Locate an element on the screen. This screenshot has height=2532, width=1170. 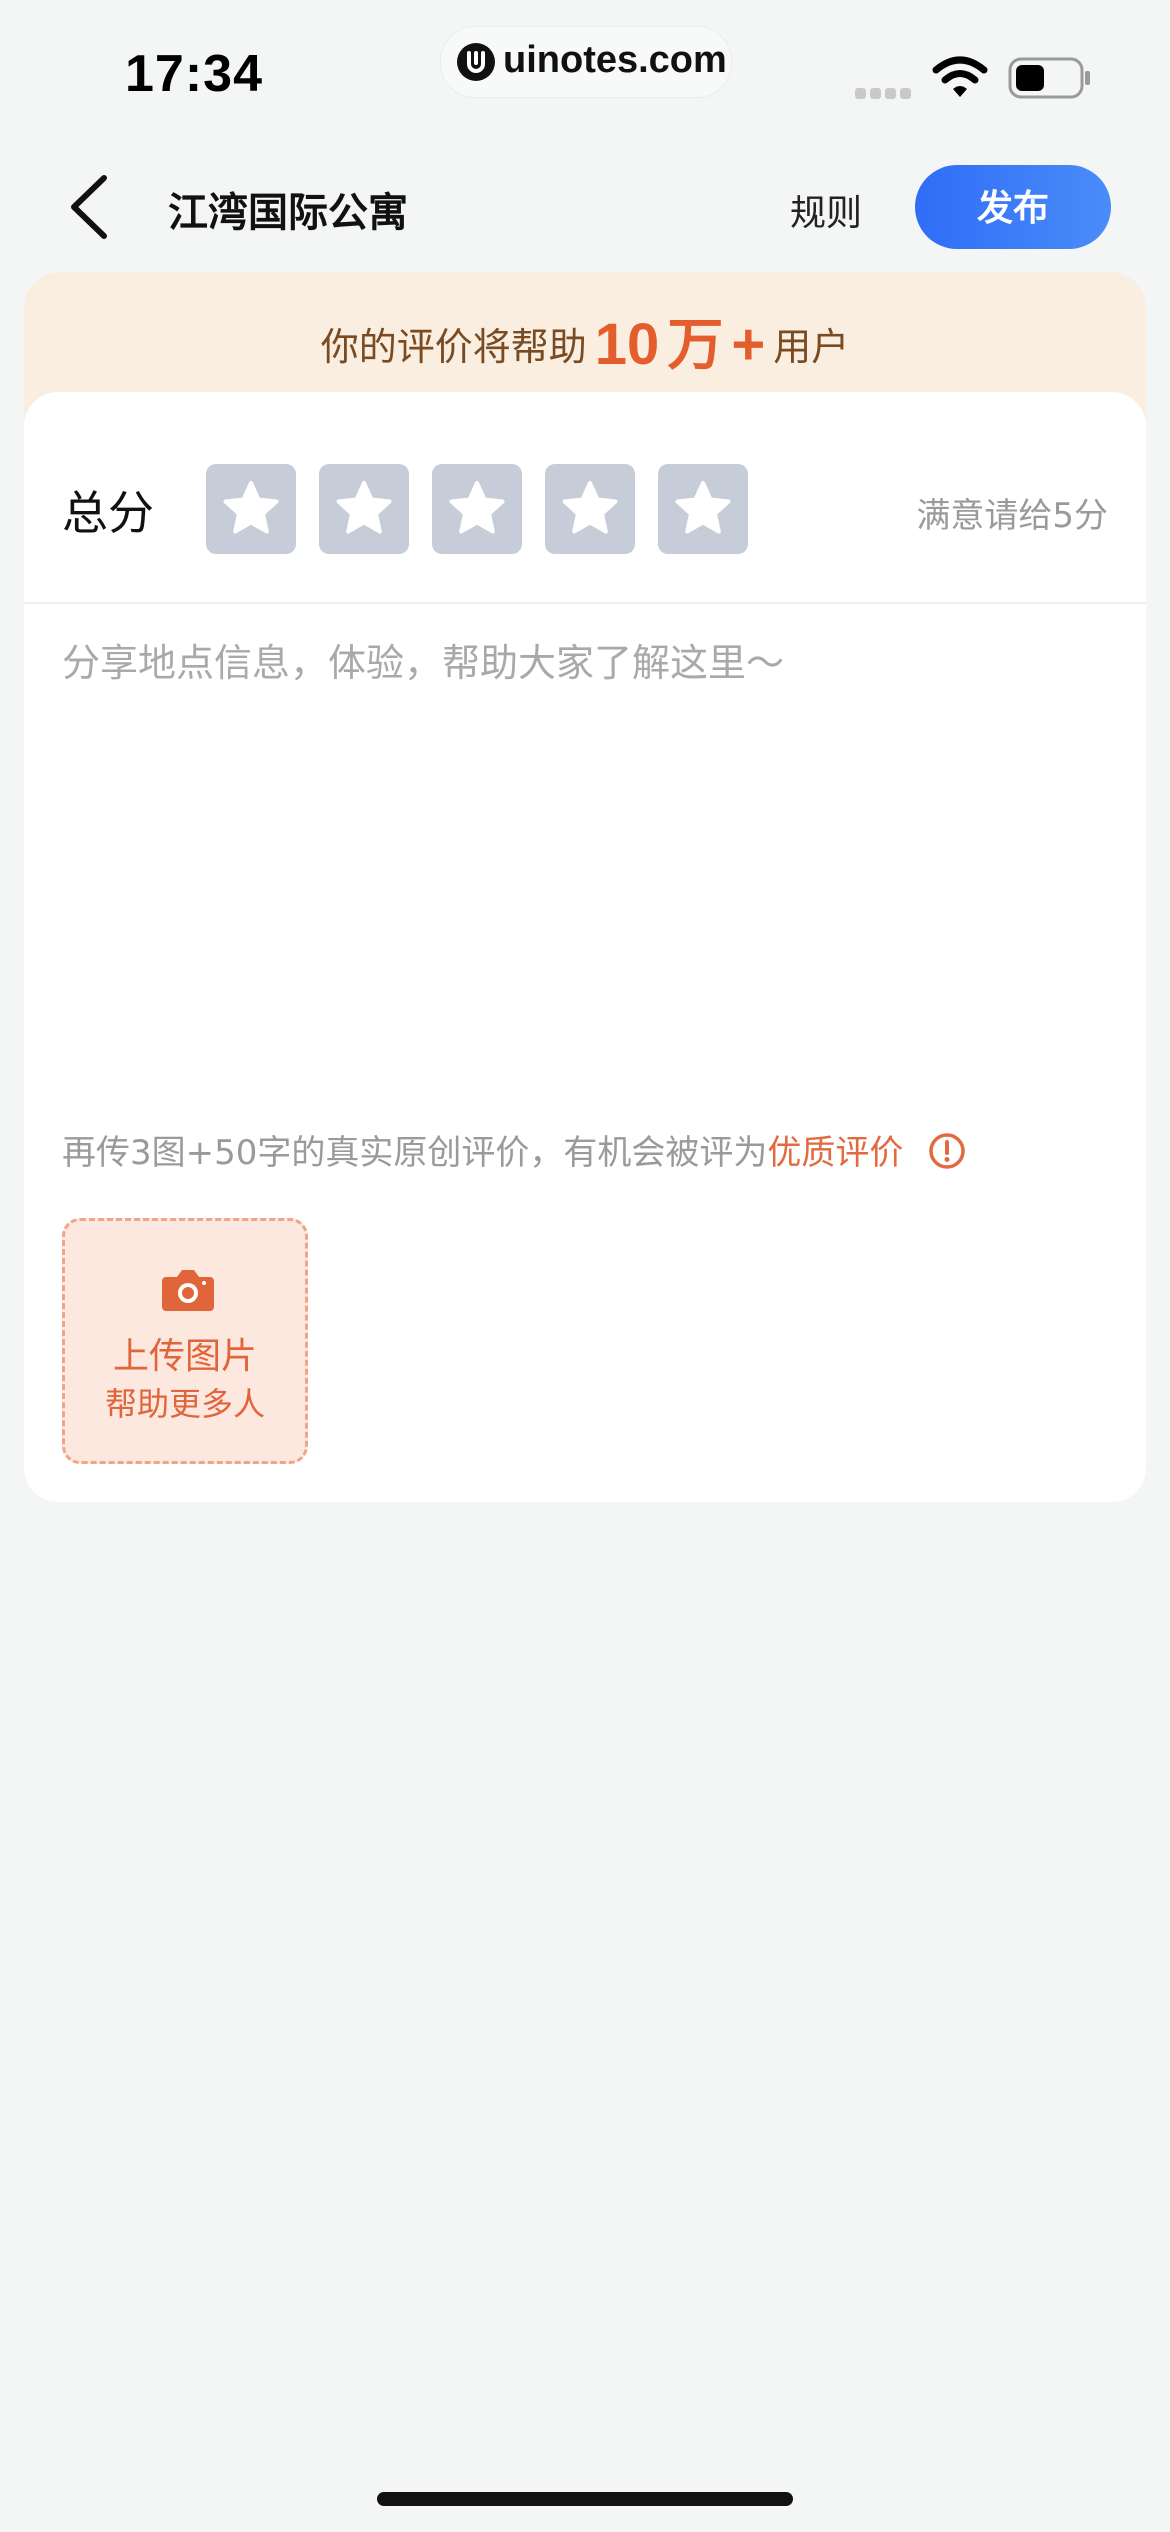
quality-review-link: 优质评价 is located at coordinates (835, 1153).